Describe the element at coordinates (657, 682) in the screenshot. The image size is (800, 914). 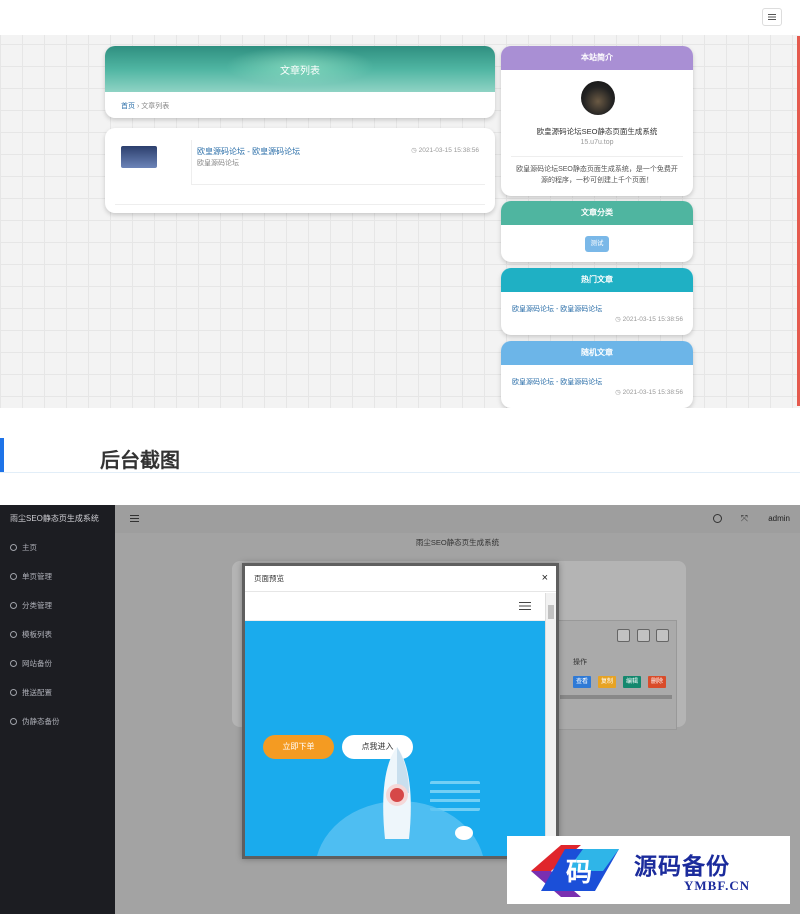
I see `delete-button: 删除` at that location.